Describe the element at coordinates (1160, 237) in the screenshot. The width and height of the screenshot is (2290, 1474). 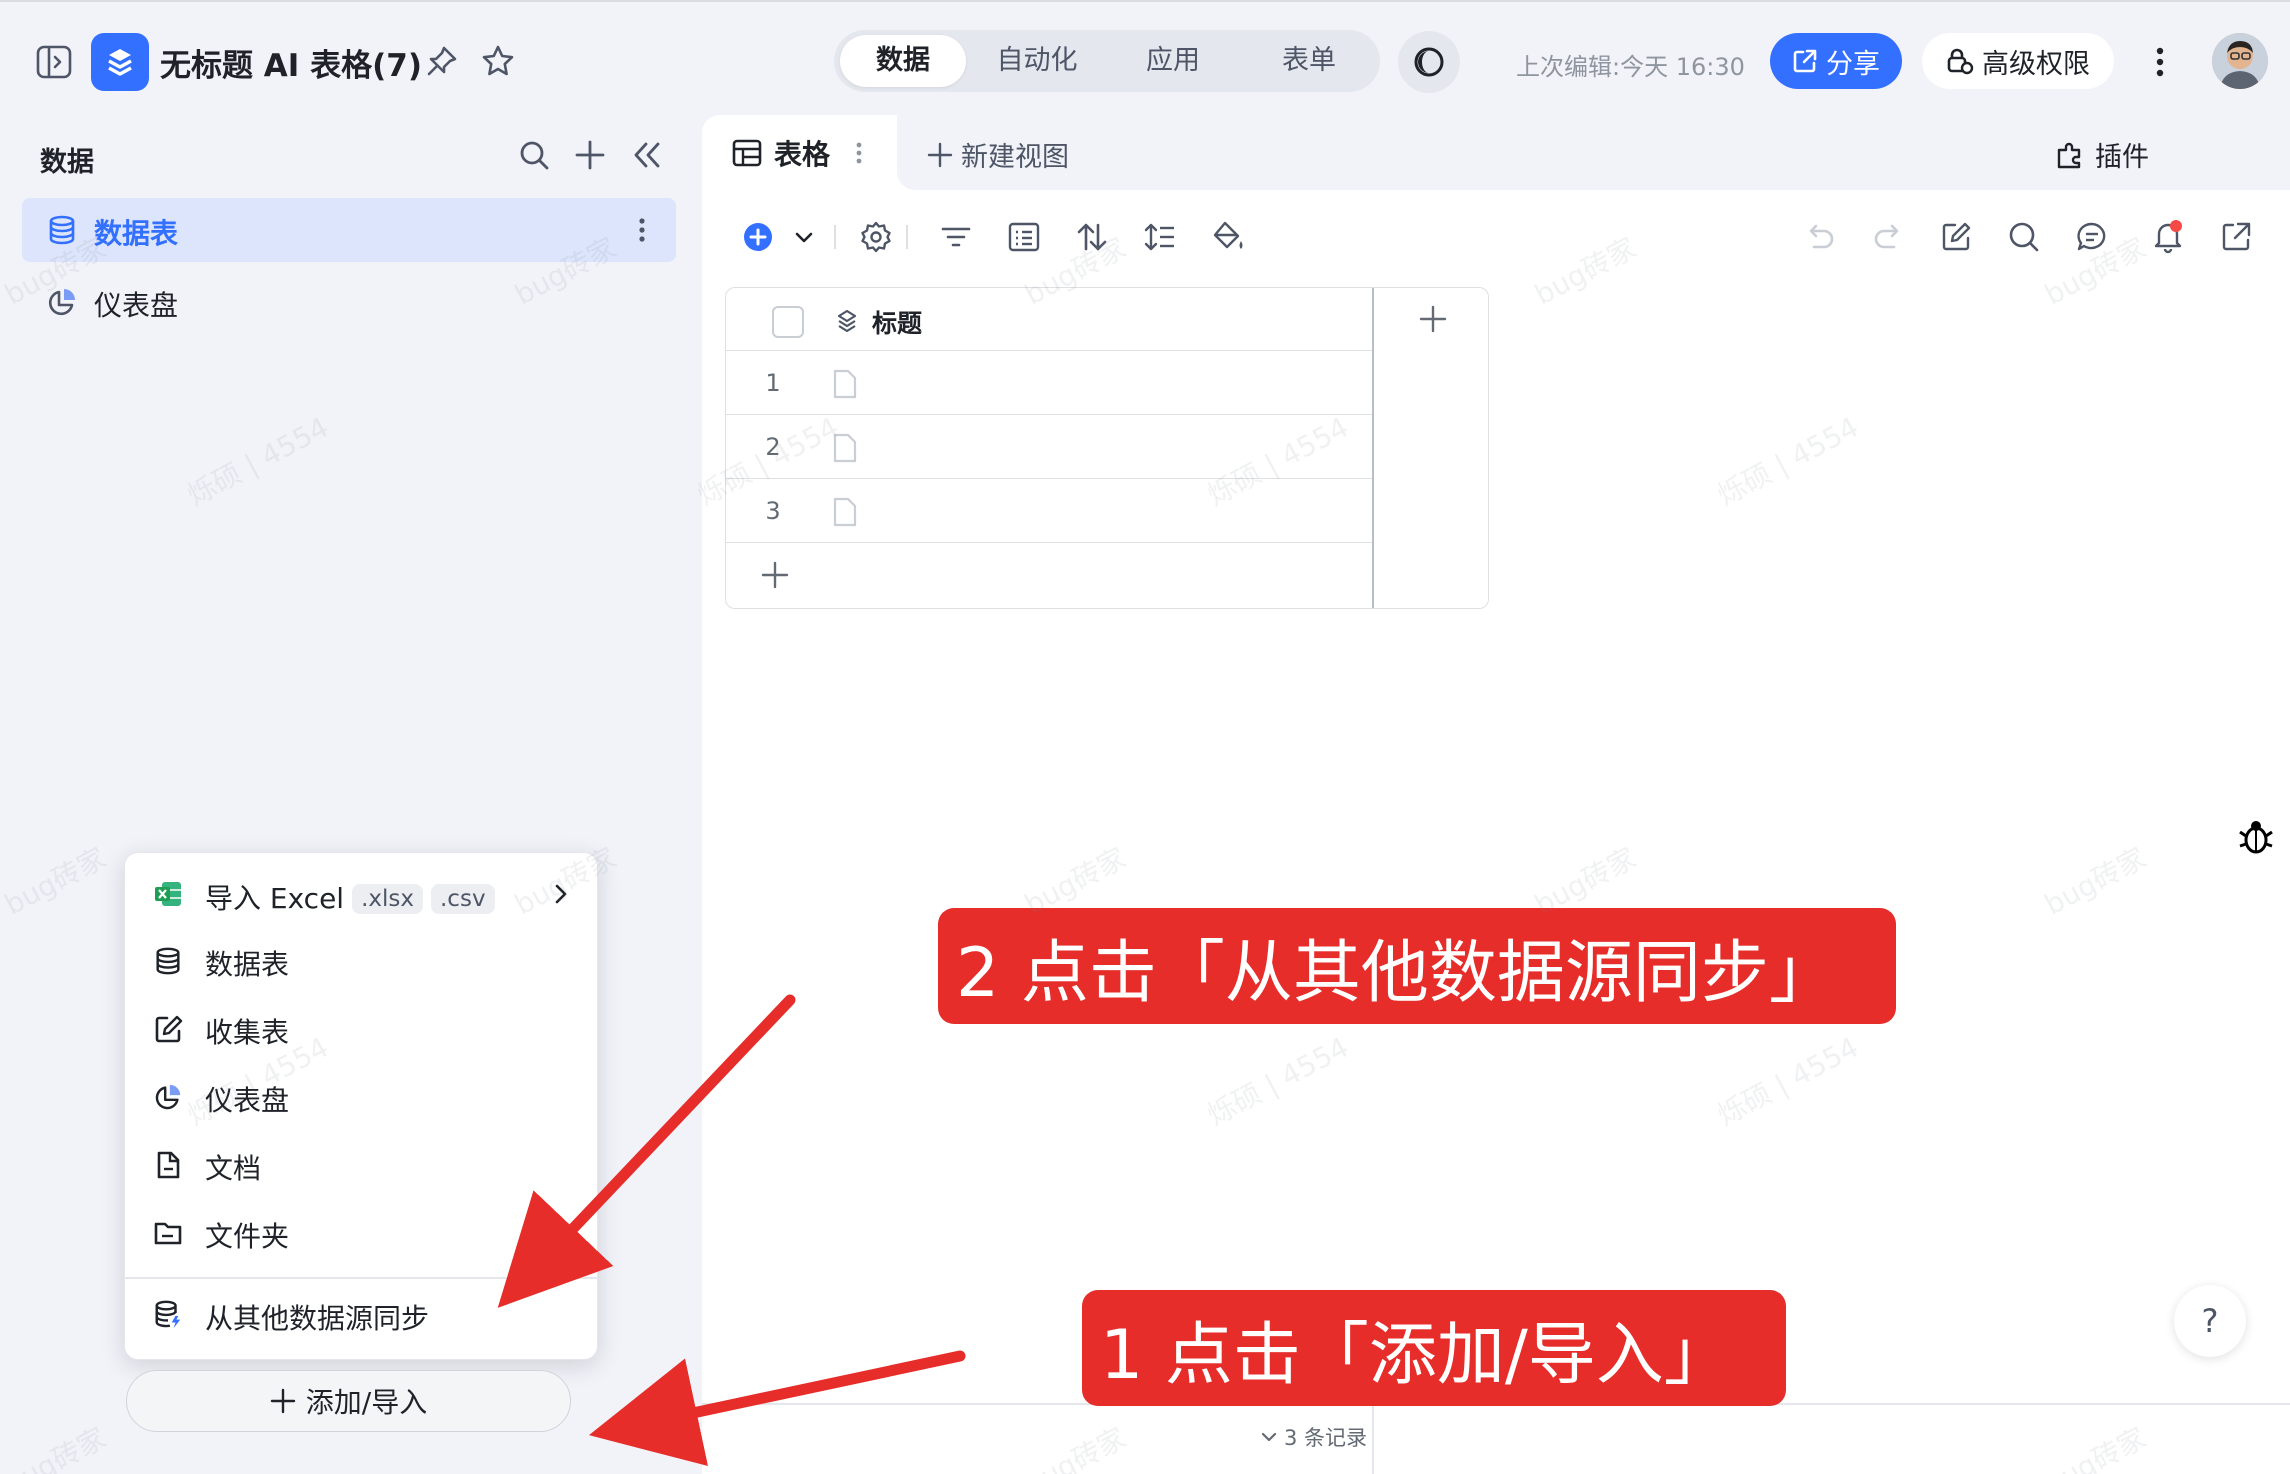
I see `row-height-icon` at that location.